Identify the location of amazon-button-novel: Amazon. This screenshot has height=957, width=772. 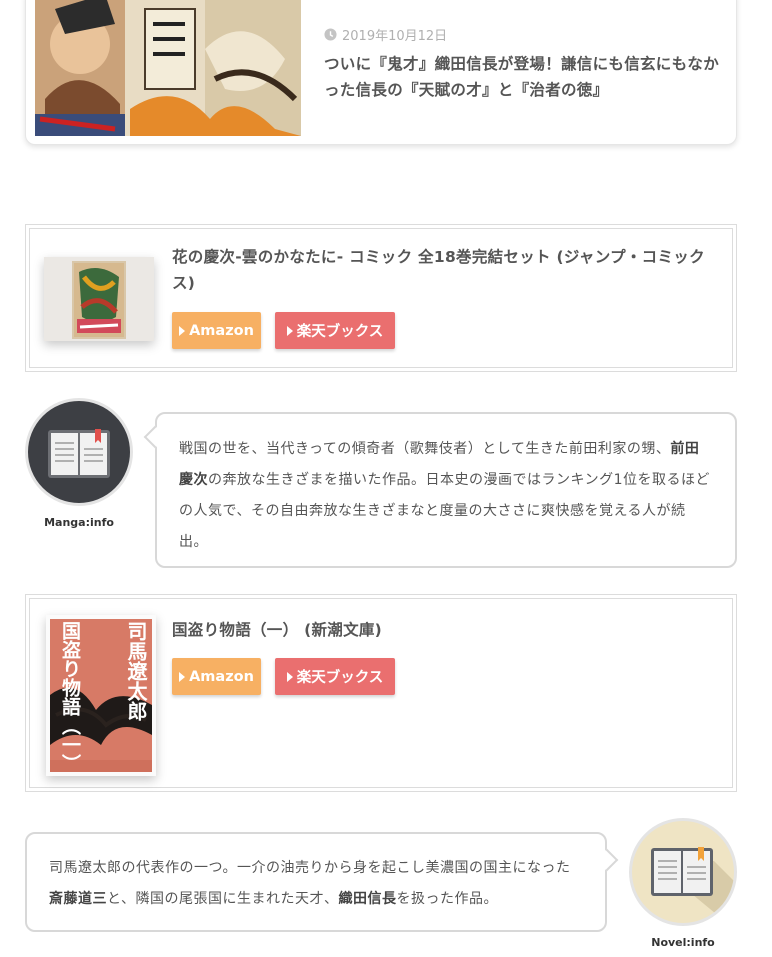
(216, 676).